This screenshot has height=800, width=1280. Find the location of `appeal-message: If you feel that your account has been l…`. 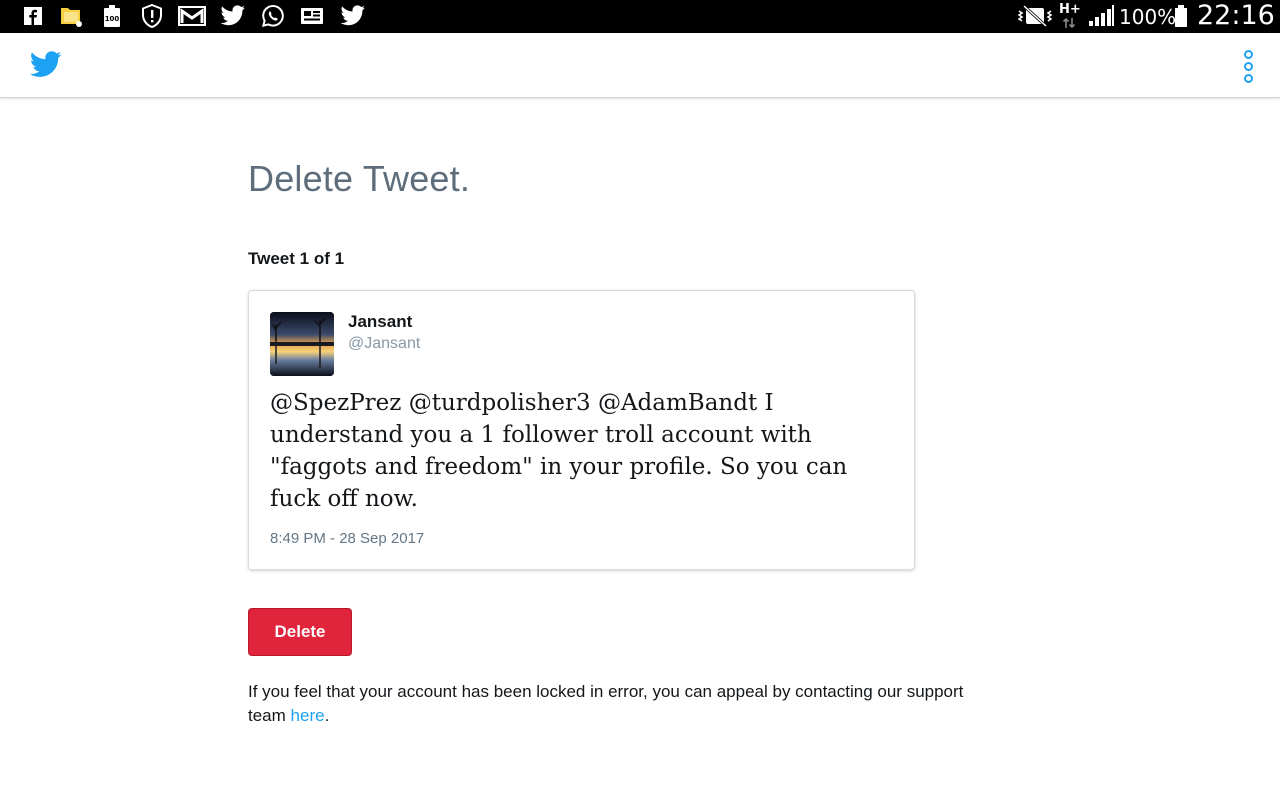

appeal-message: If you feel that your account has been l… is located at coordinates (606, 703).